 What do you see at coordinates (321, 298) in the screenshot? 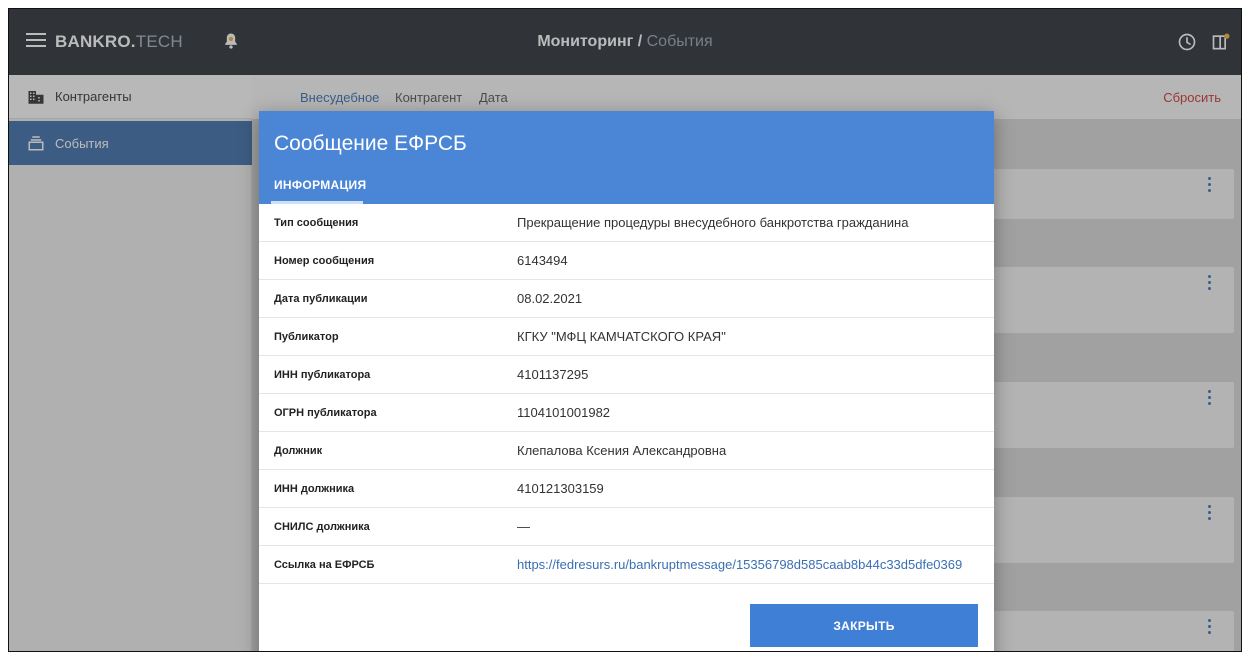
I see `info-key: Дата публикации` at bounding box center [321, 298].